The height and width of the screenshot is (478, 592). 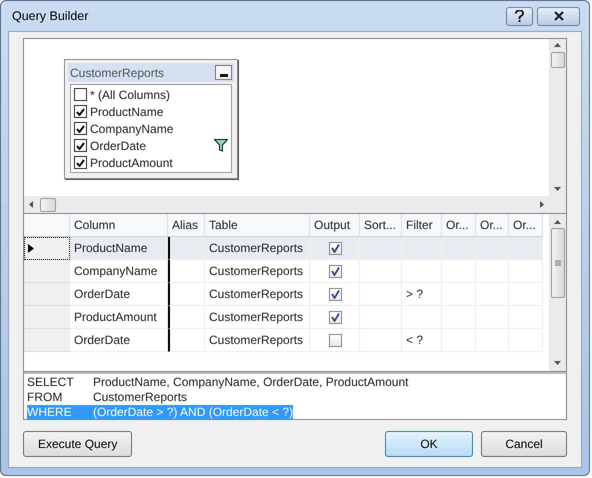 What do you see at coordinates (118, 146) in the screenshot?
I see `field-name: OrderDate` at bounding box center [118, 146].